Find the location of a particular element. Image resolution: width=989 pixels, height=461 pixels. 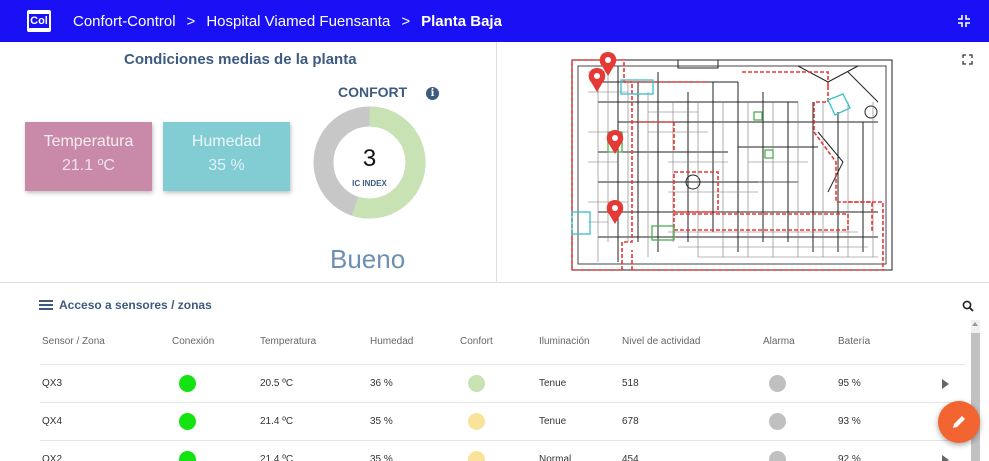

column-header: Temperatura is located at coordinates (288, 342).